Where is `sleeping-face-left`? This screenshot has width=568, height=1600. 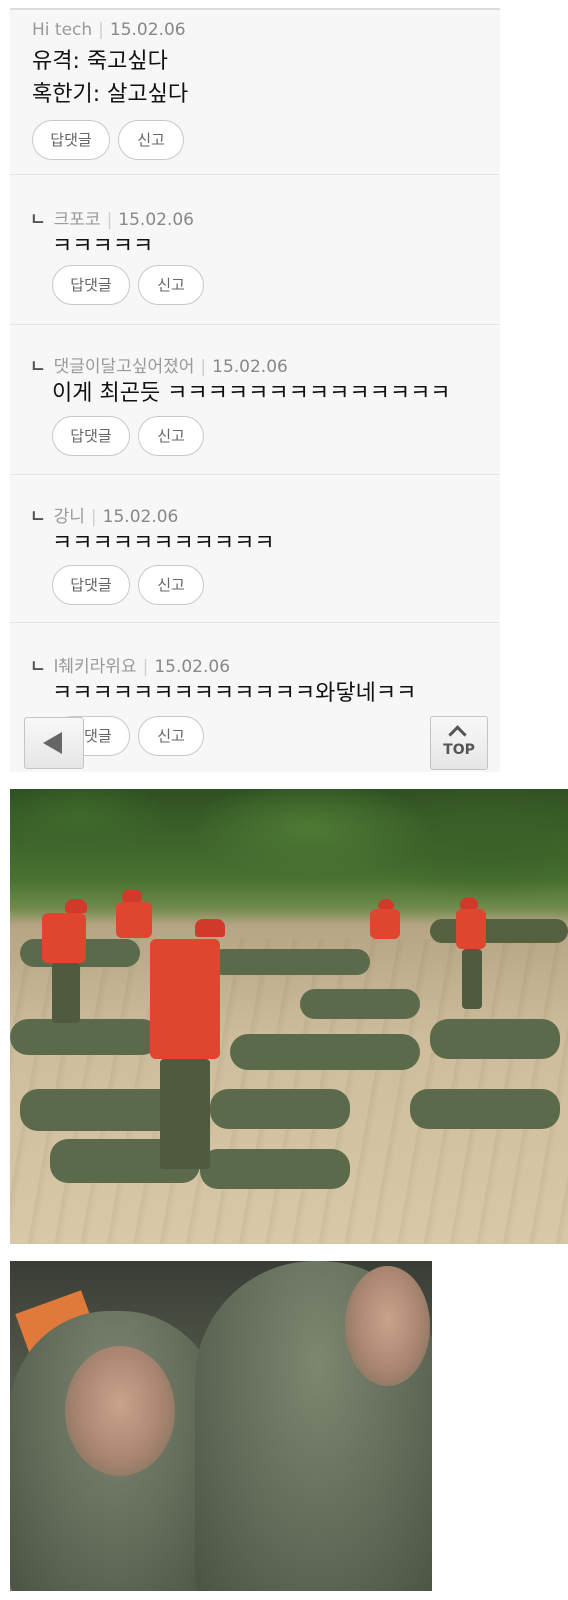
sleeping-face-left is located at coordinates (120, 1411).